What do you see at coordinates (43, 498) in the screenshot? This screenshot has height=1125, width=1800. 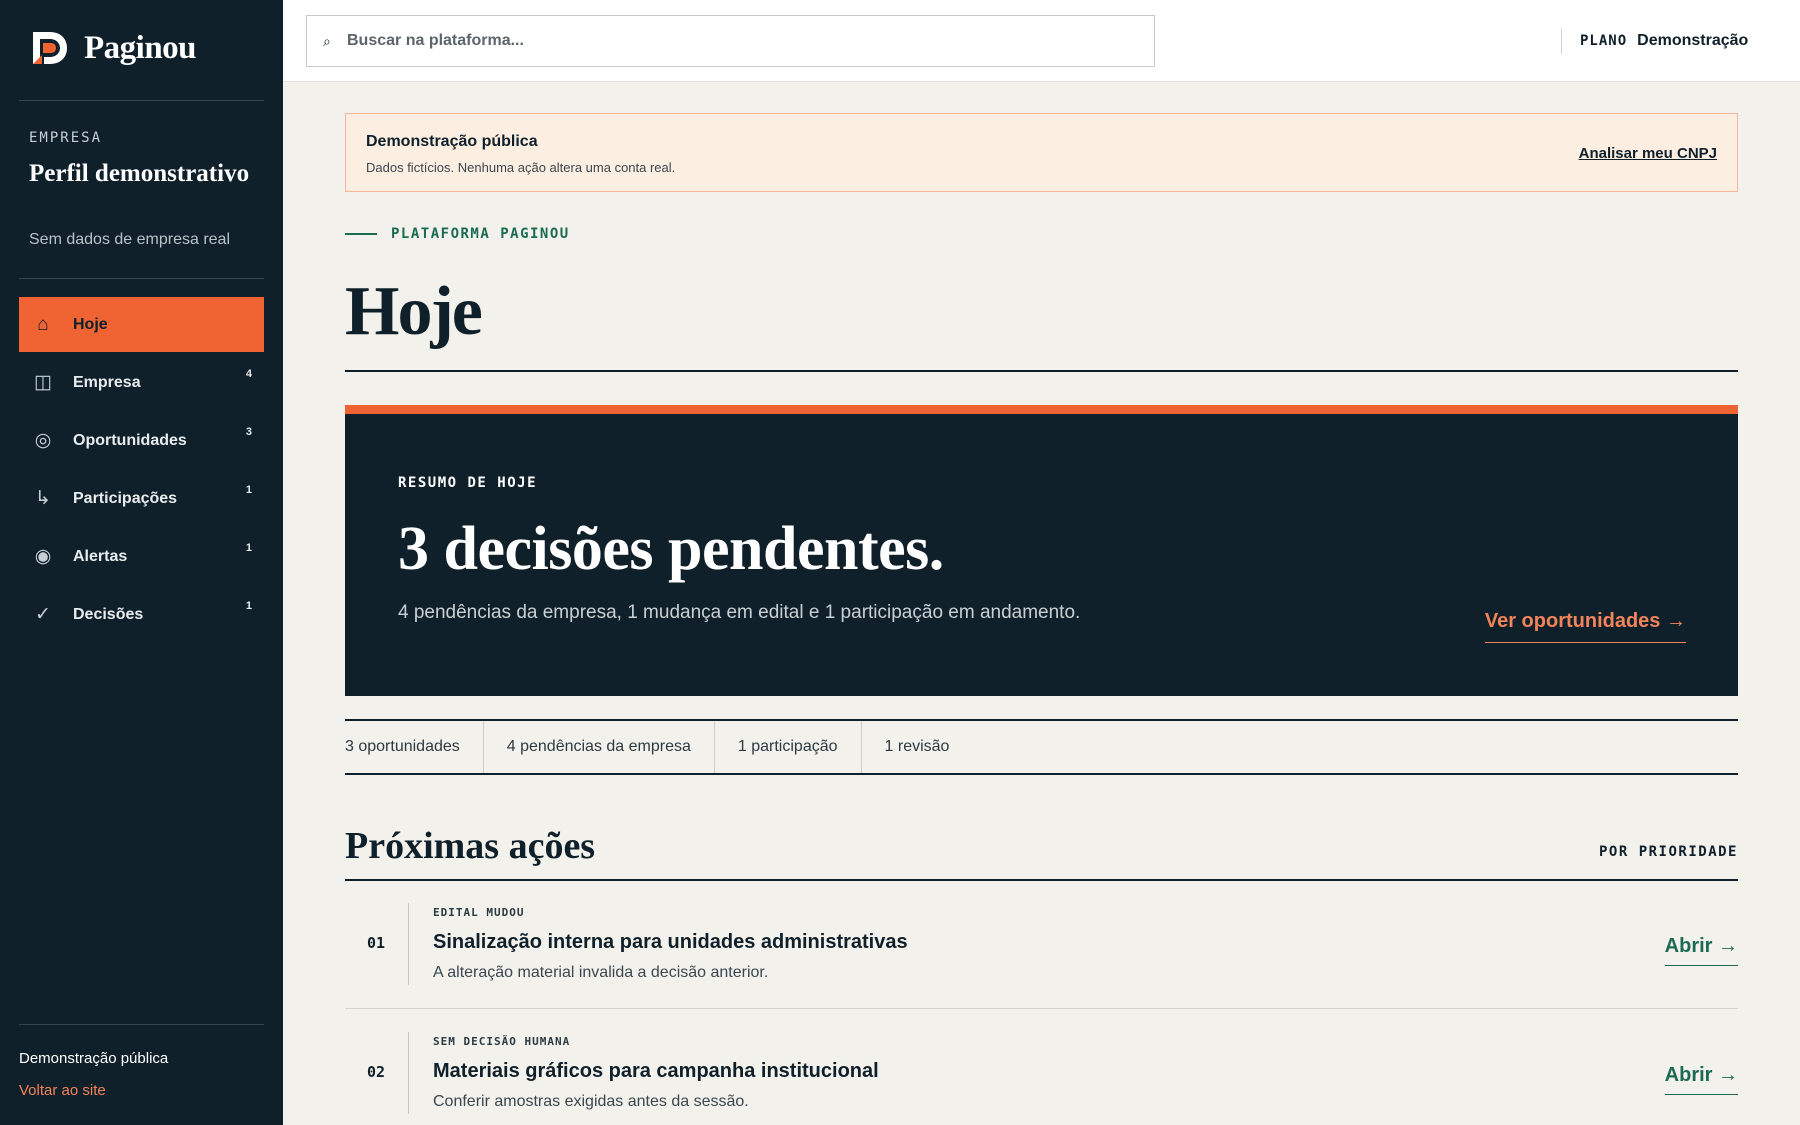 I see `return-arrow-icon: ↳` at bounding box center [43, 498].